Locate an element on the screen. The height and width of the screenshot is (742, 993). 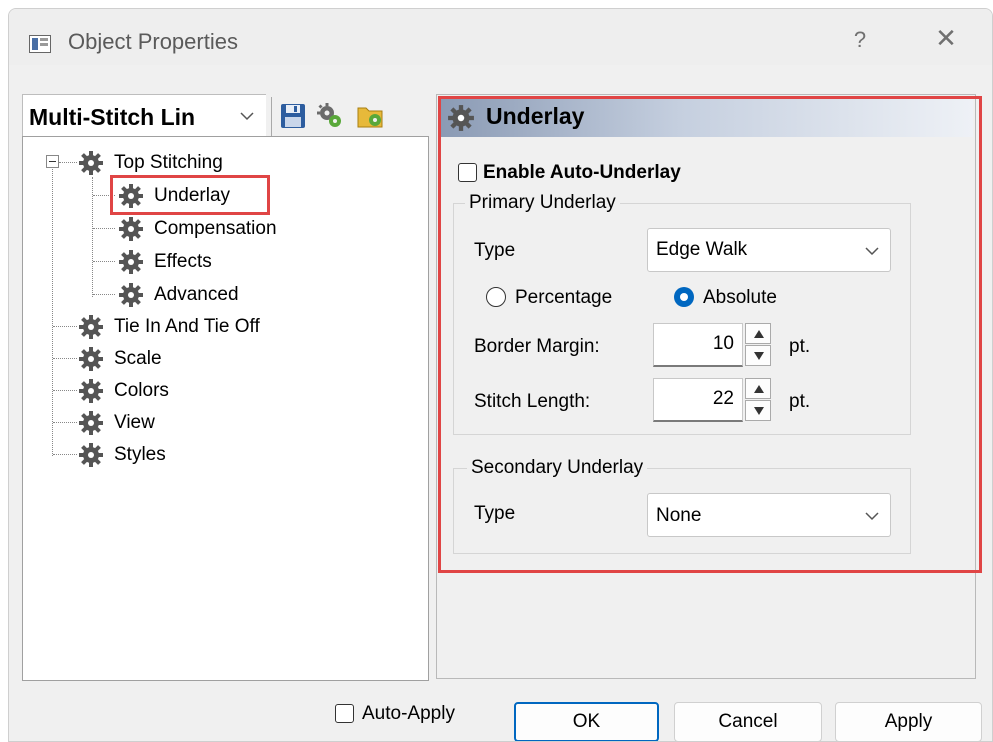
border-margin-spinner is located at coordinates (758, 345).